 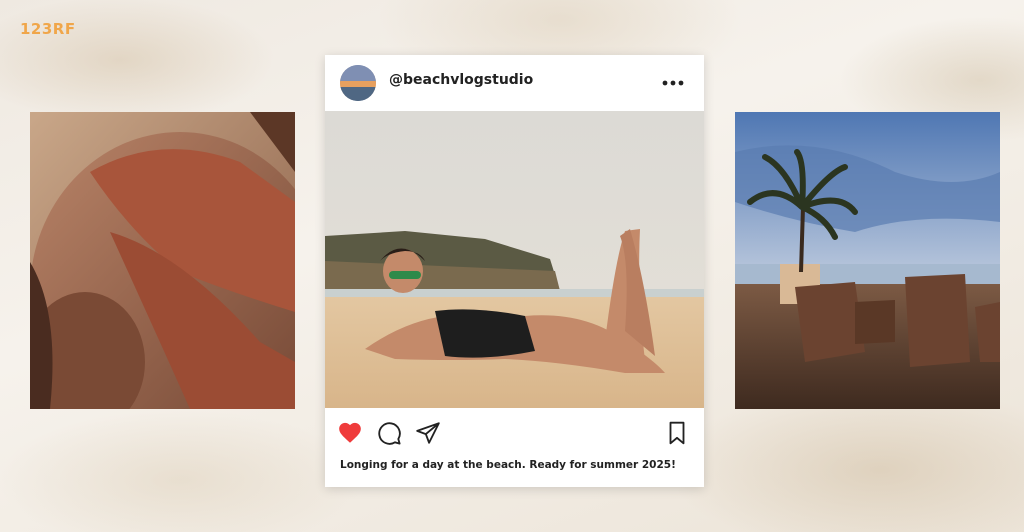 I want to click on watermark-logo: 123RF, so click(x=48, y=29).